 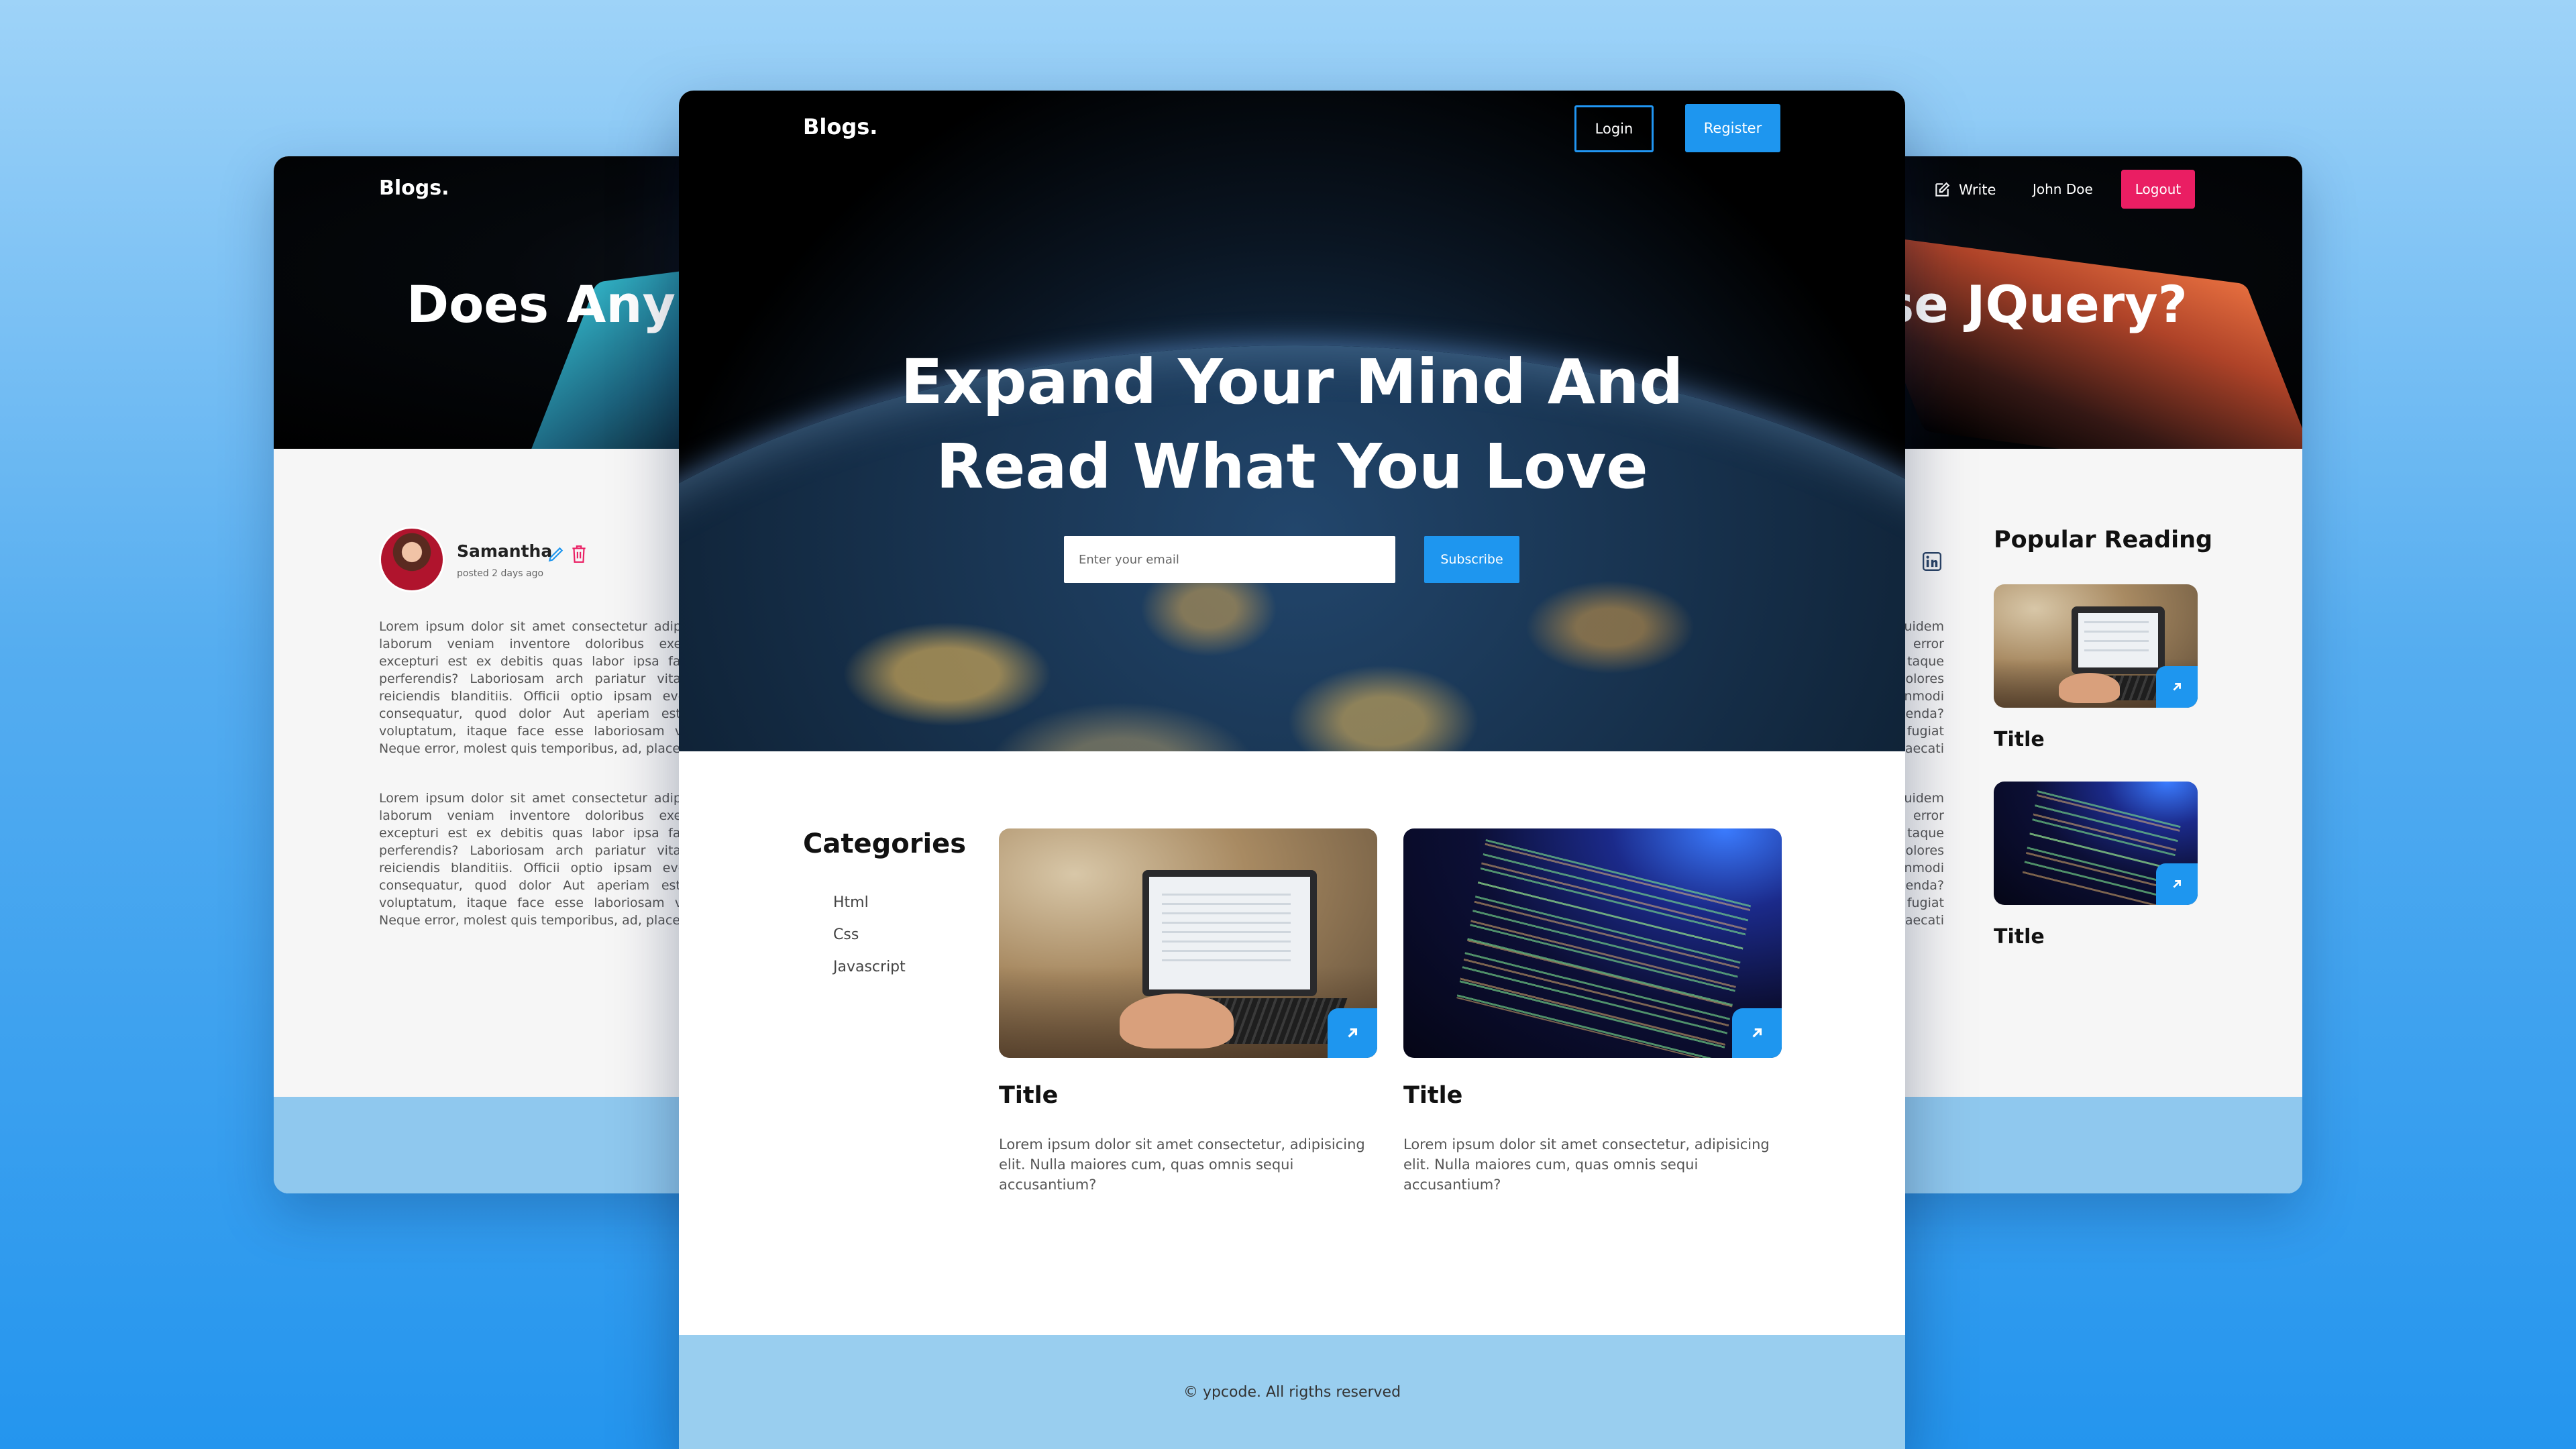 I want to click on copyright-text: © ypcode. All rigths reserved, so click(x=1292, y=1392).